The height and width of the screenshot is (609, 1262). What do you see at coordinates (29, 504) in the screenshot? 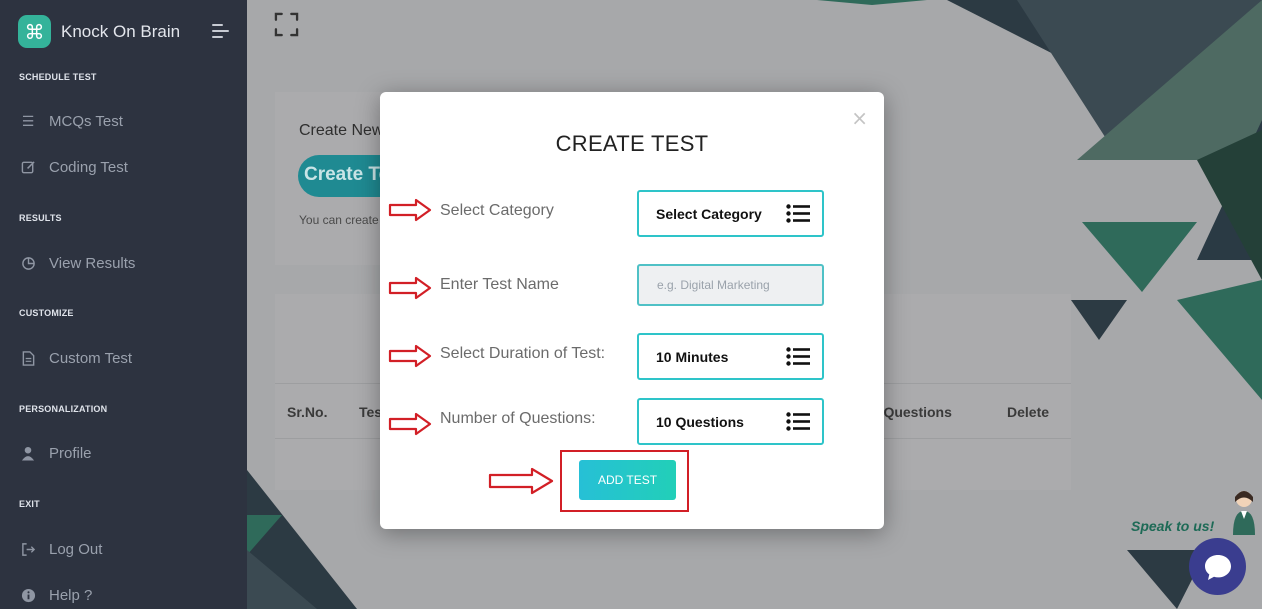
I see `section-exit: EXIT` at bounding box center [29, 504].